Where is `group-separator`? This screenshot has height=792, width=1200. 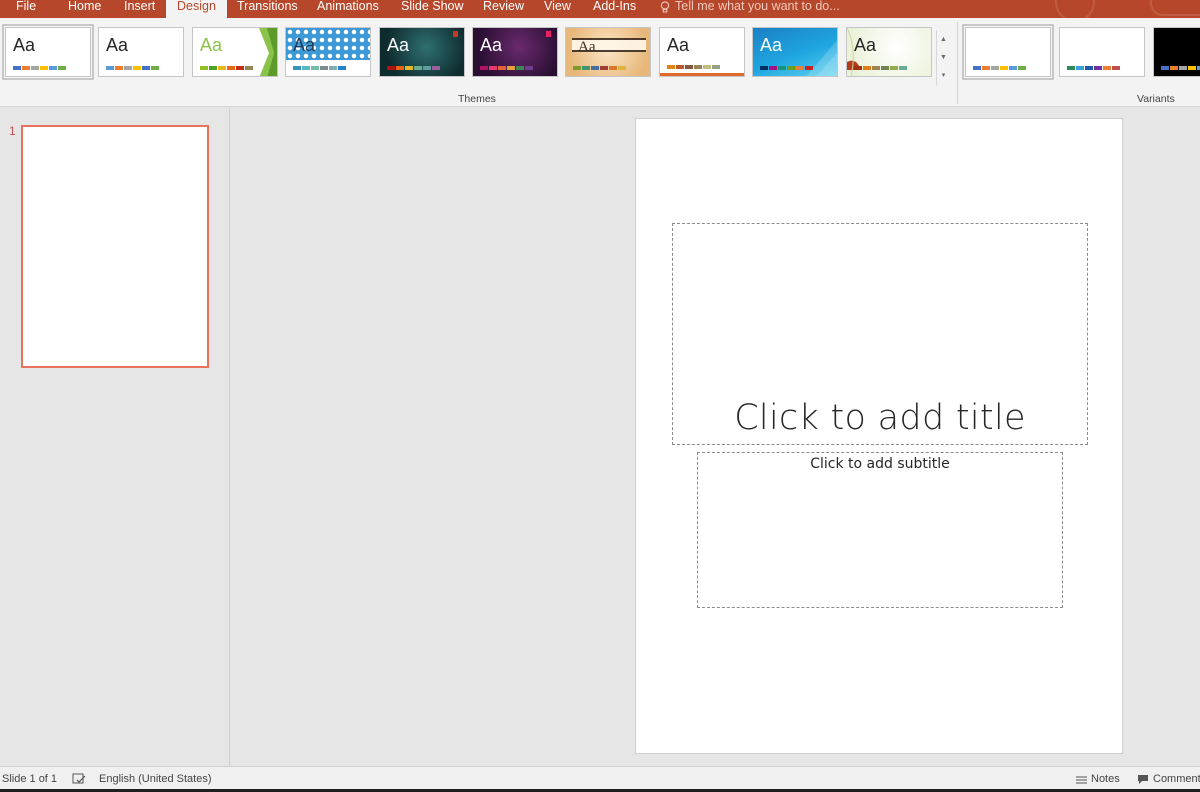 group-separator is located at coordinates (957, 63).